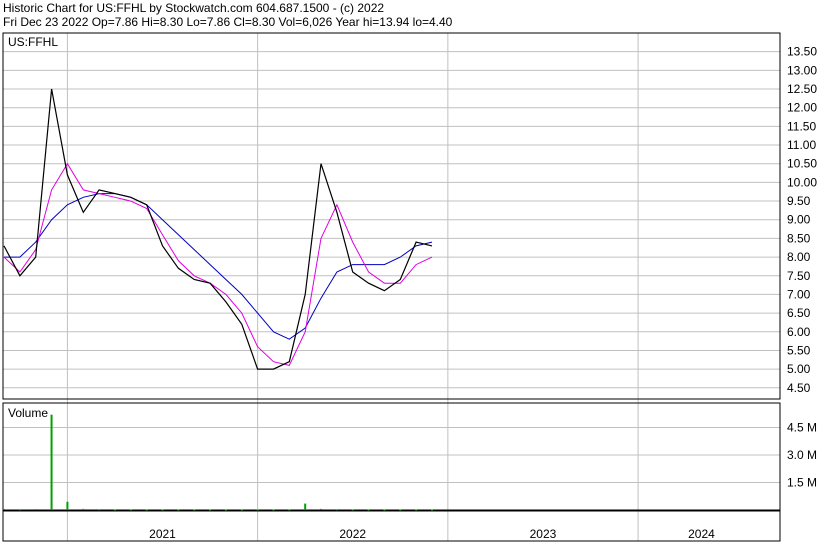 The width and height of the screenshot is (830, 543). I want to click on volume-tick-label: 4.5 M, so click(802, 428).